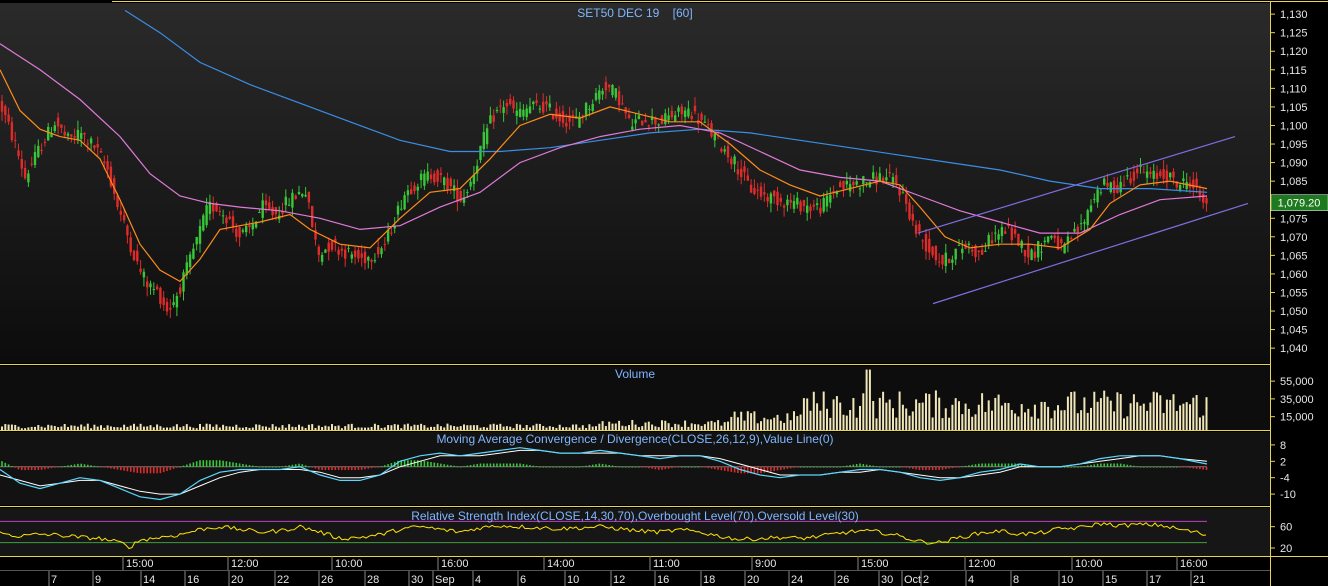  I want to click on day-tick-label: 4, so click(478, 580).